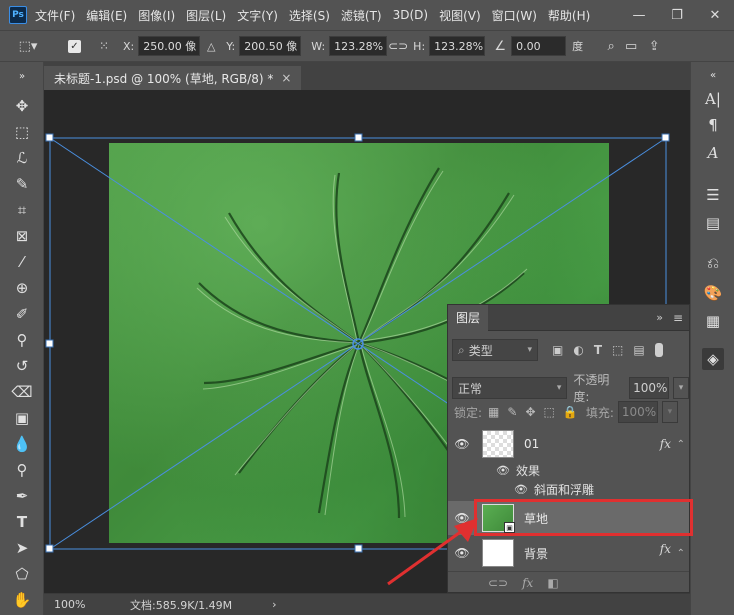 This screenshot has width=734, height=615. What do you see at coordinates (22, 76) in the screenshot?
I see `collapse-icon: »` at bounding box center [22, 76].